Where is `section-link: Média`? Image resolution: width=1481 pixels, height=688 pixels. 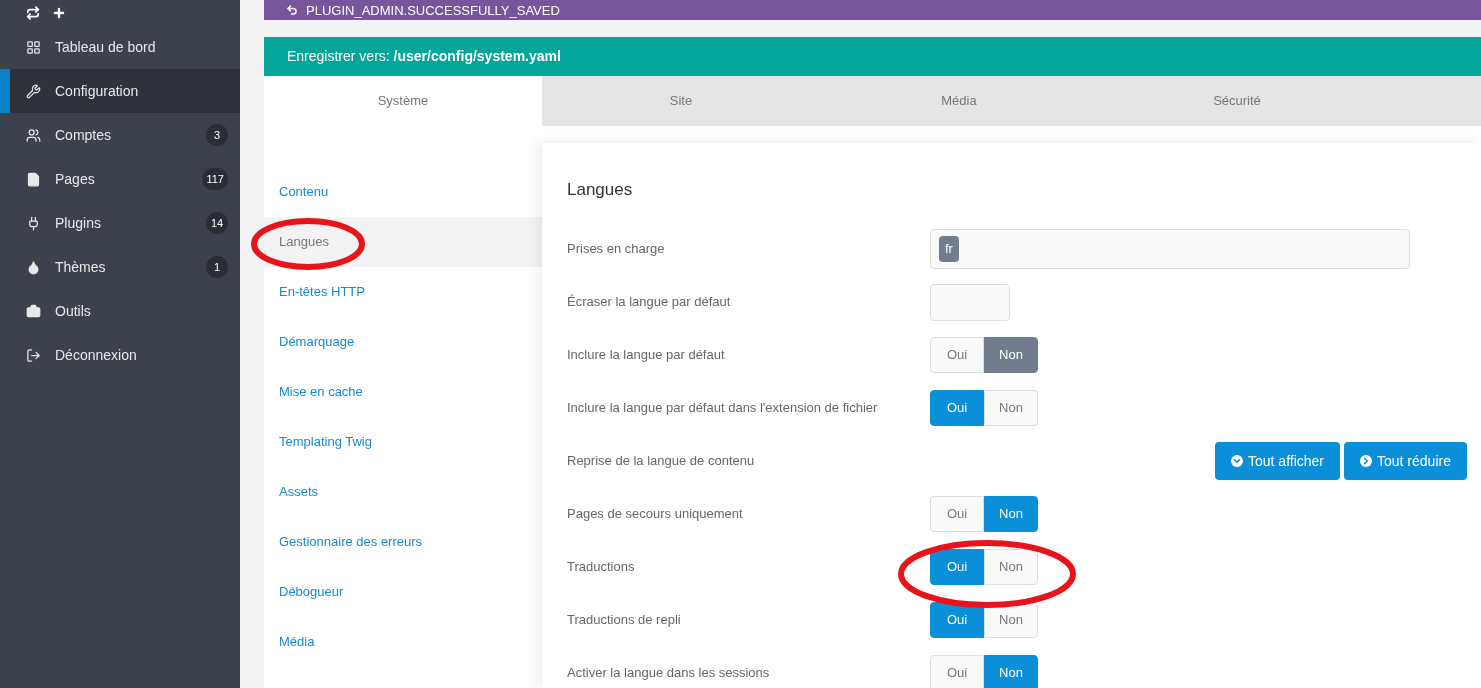
section-link: Média is located at coordinates (403, 642).